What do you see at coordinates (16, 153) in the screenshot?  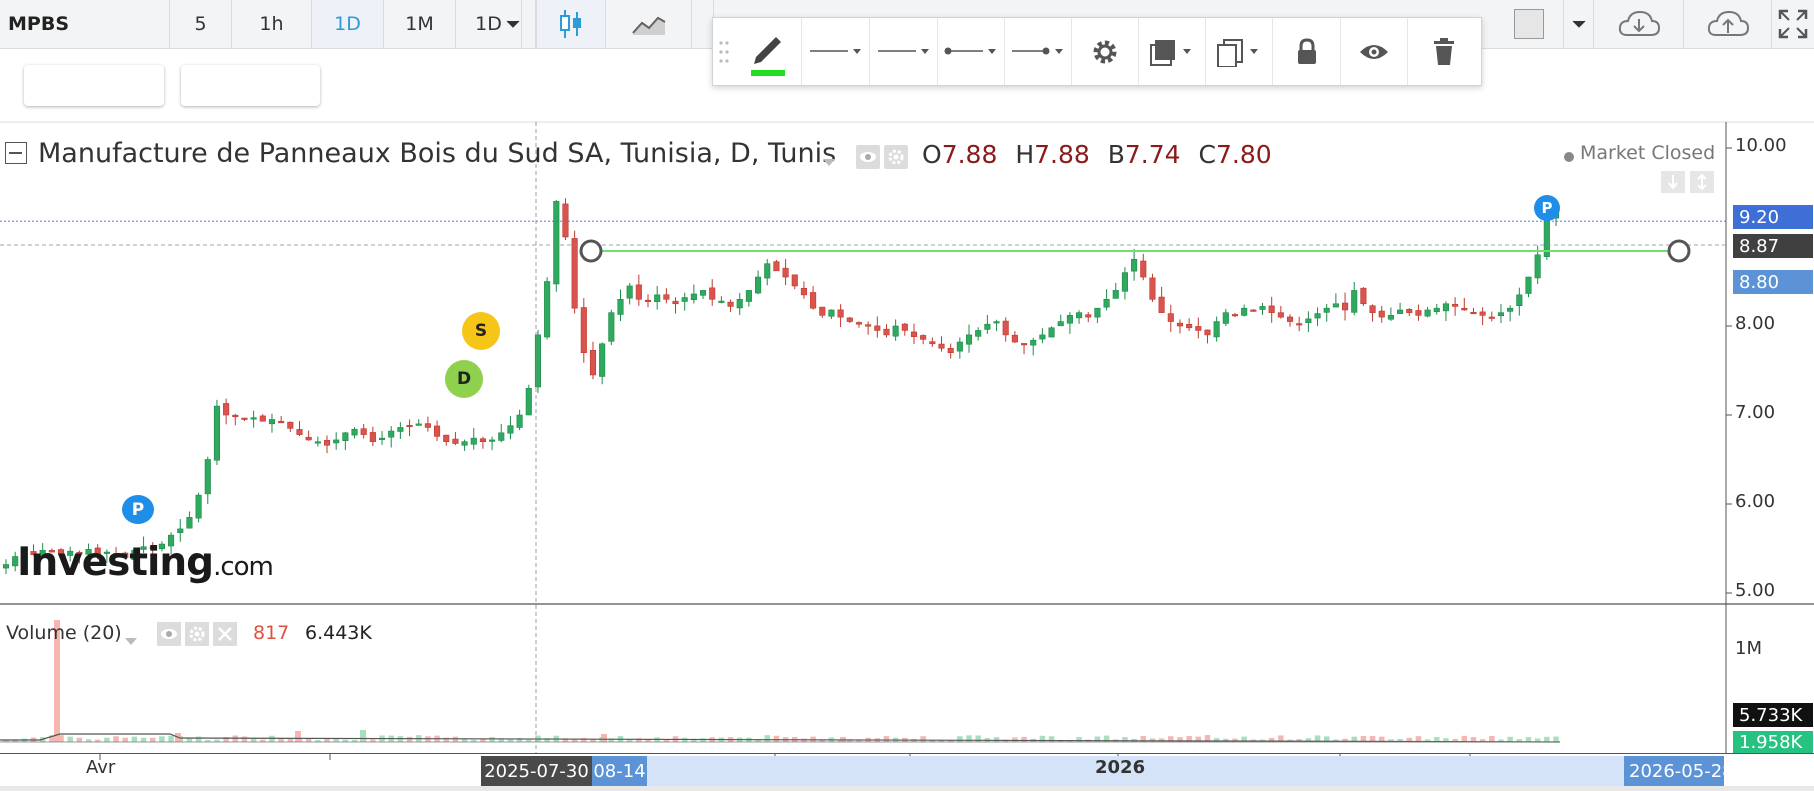 I see `collapse-legend-icon` at bounding box center [16, 153].